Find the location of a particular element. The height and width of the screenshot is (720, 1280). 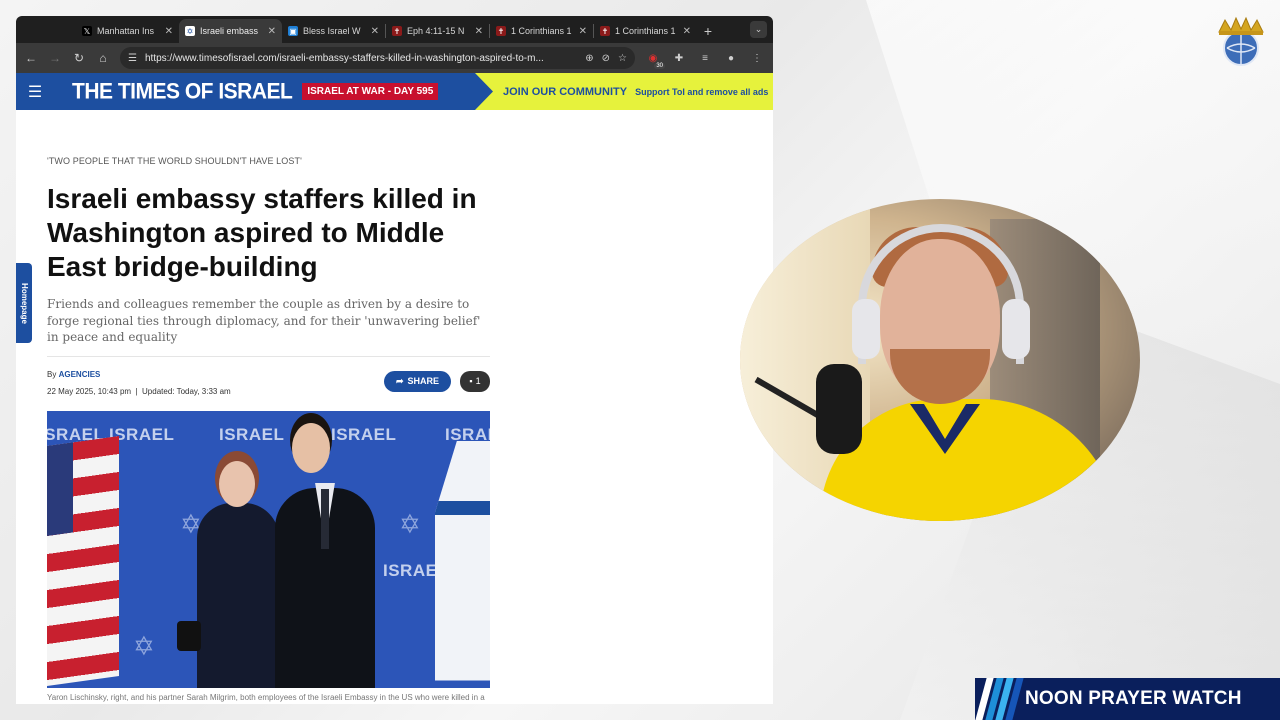

byline: By AGENCIES is located at coordinates (73, 374).